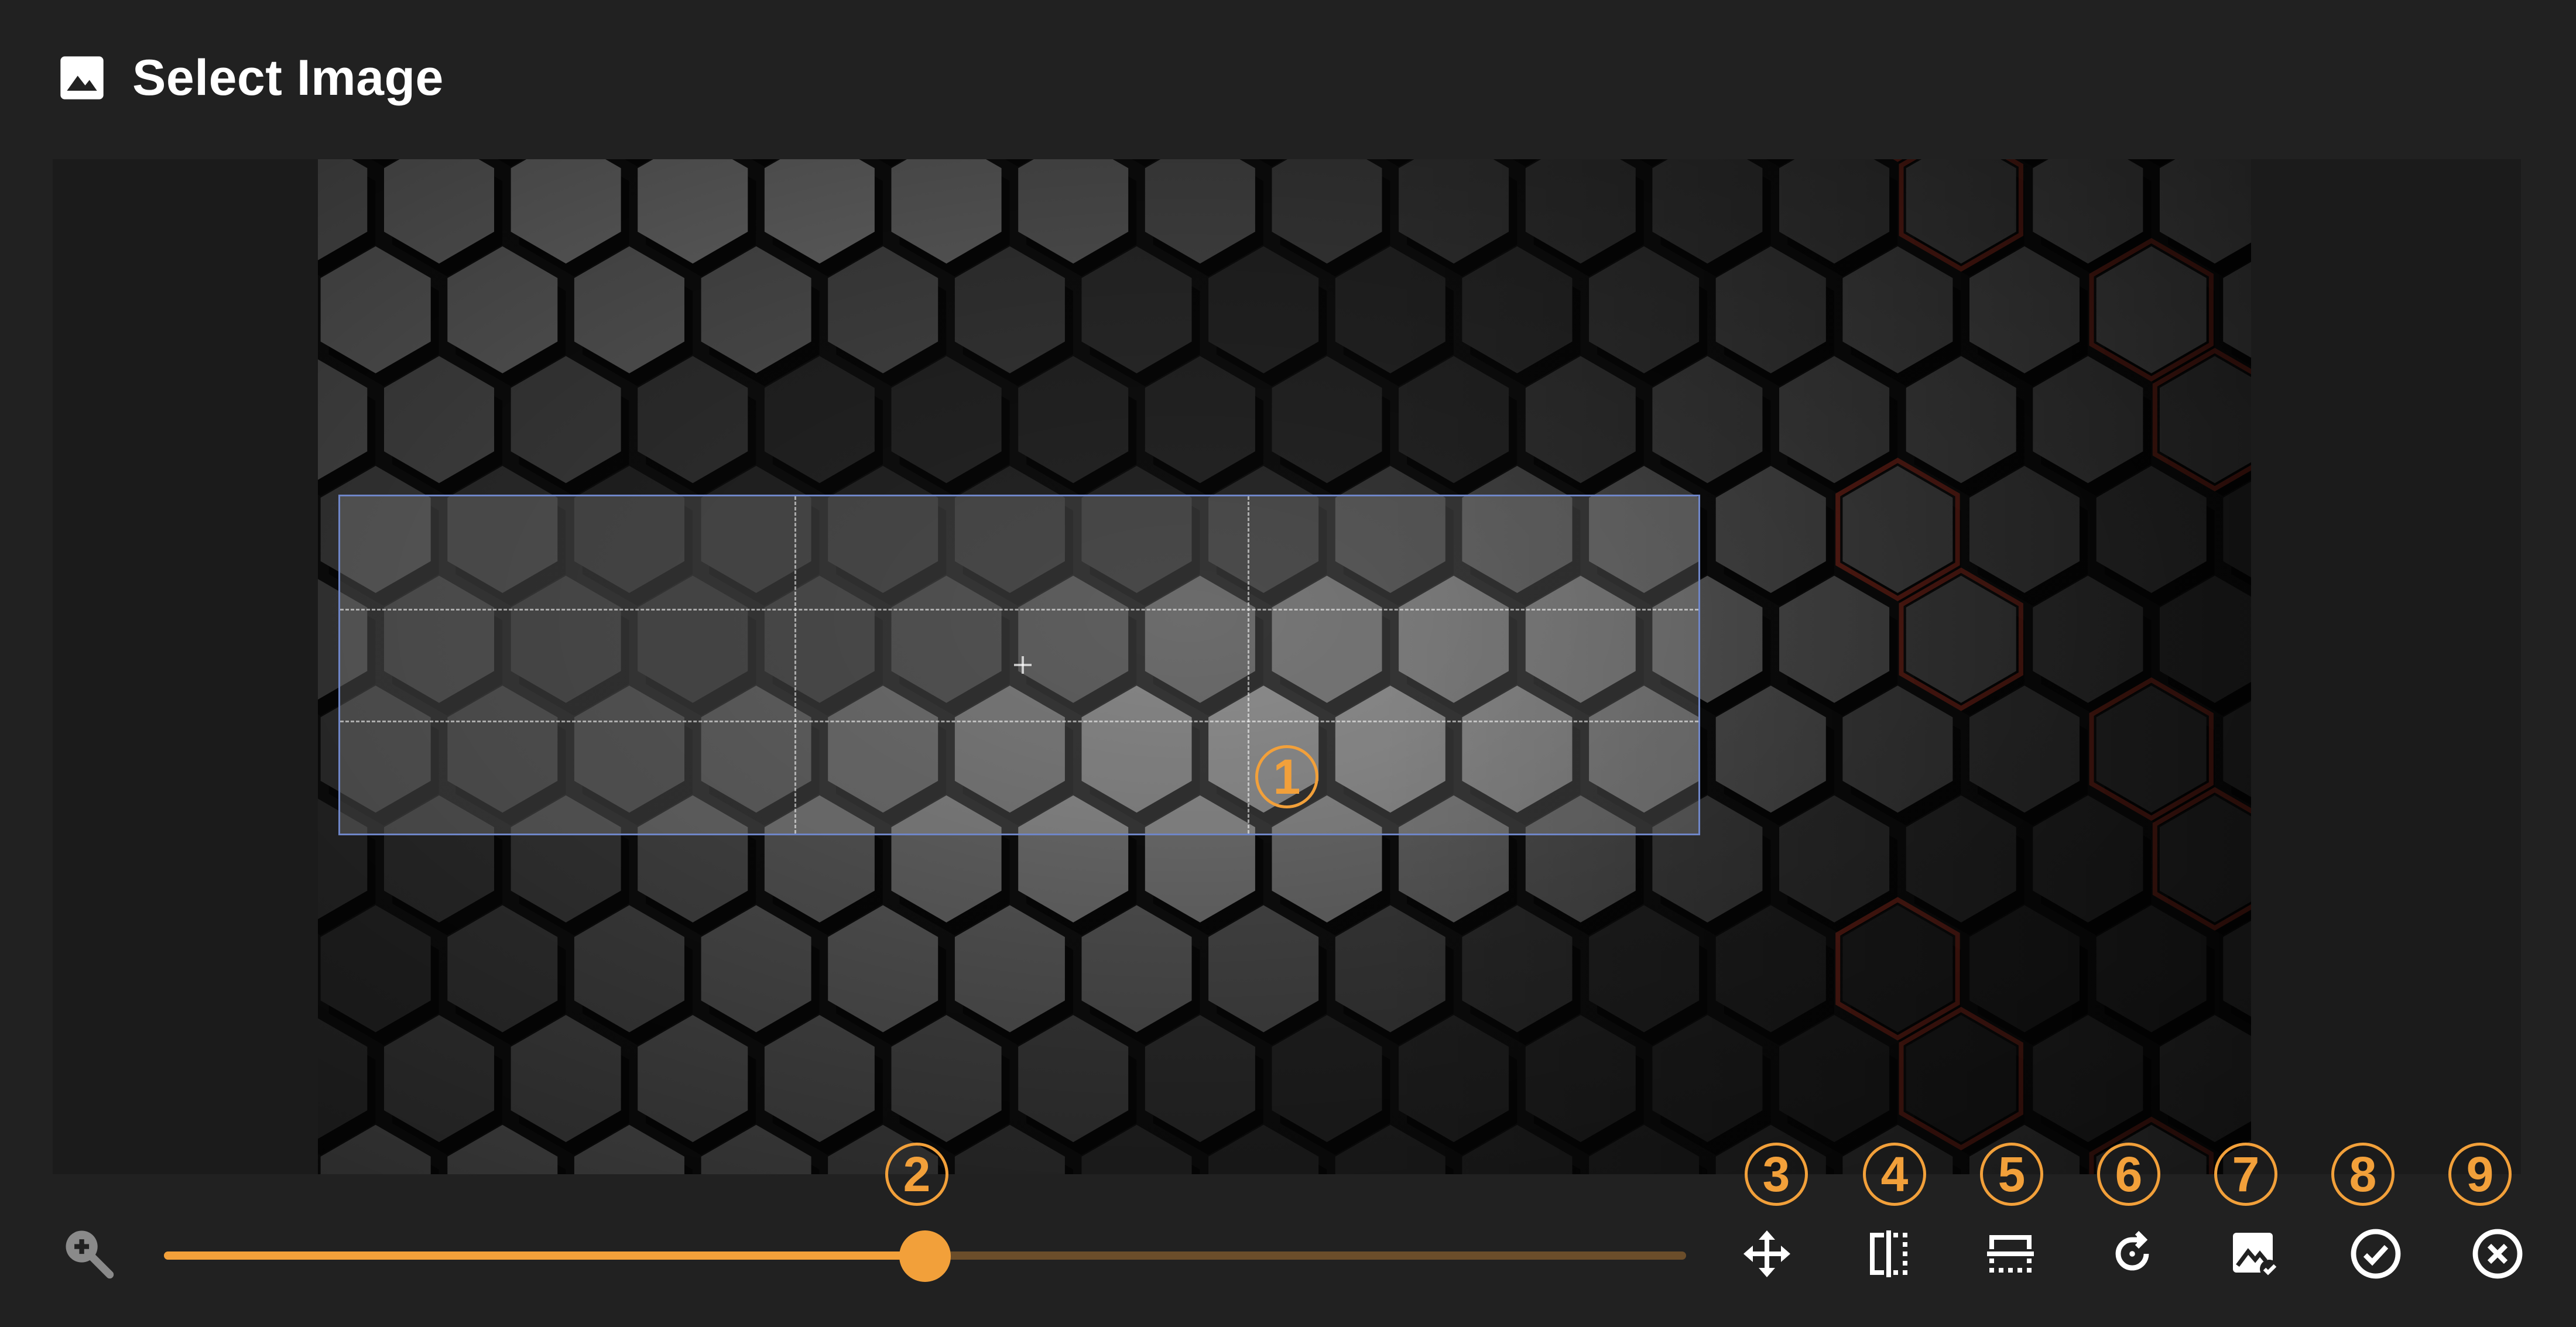 This screenshot has height=1327, width=2576. I want to click on marker-7: 7, so click(2245, 1174).